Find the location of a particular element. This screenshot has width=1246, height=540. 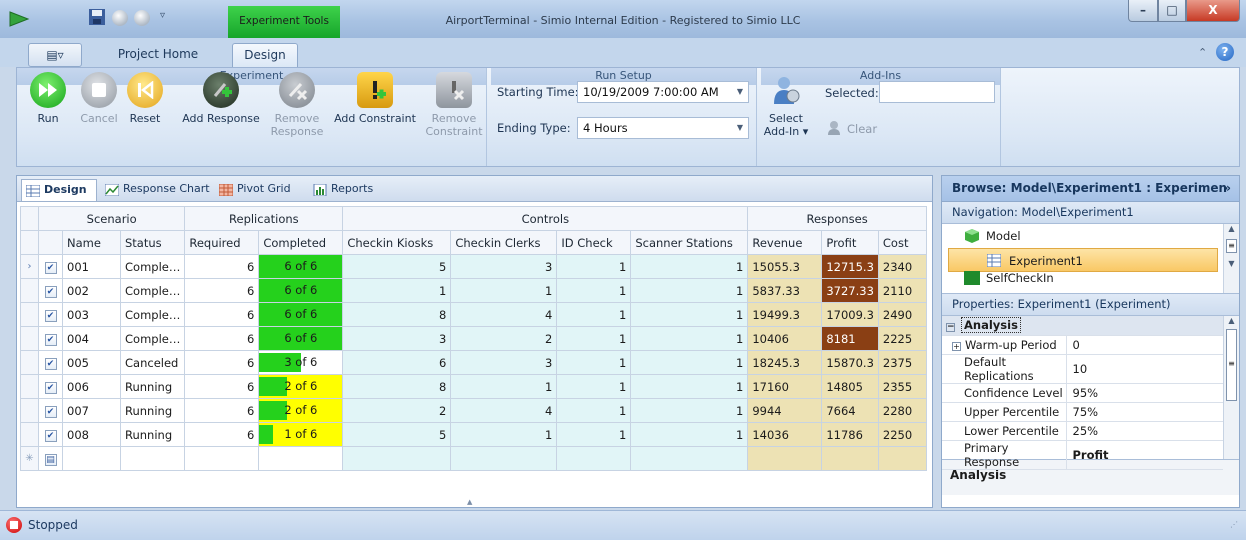

property-value: 0 is located at coordinates (1144, 345).